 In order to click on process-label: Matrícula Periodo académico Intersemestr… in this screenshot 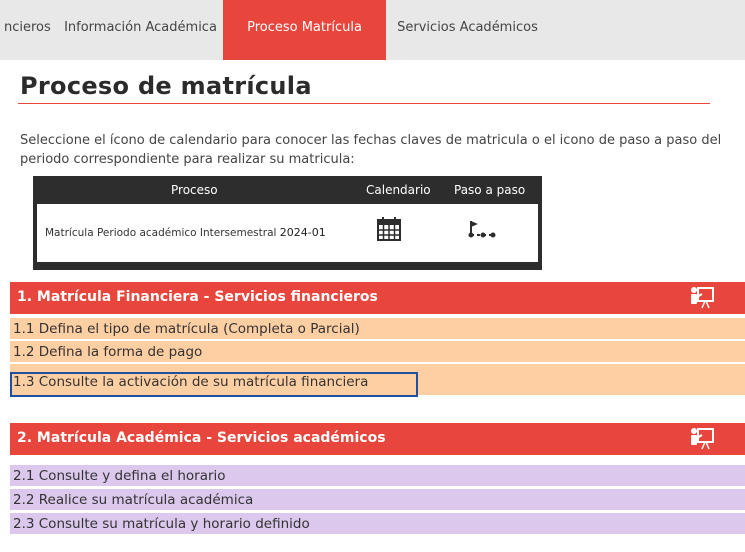, I will do `click(161, 233)`.